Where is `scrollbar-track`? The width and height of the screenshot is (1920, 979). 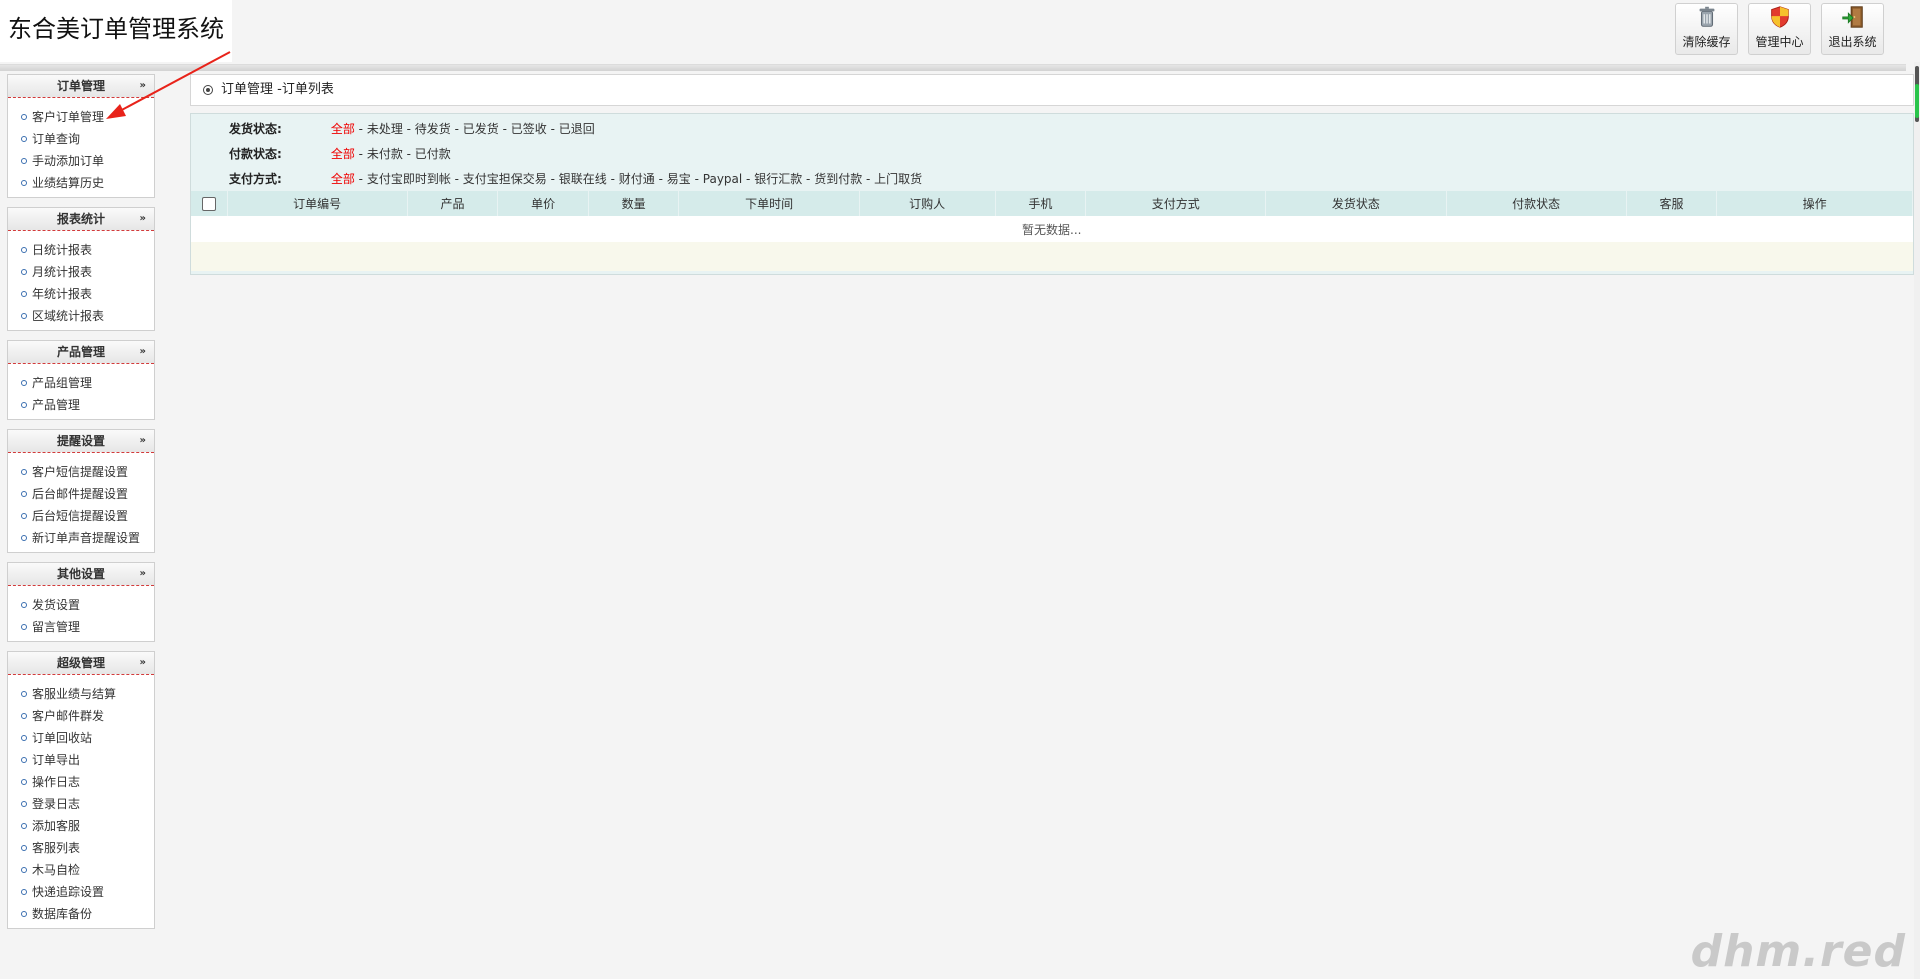 scrollbar-track is located at coordinates (1917, 520).